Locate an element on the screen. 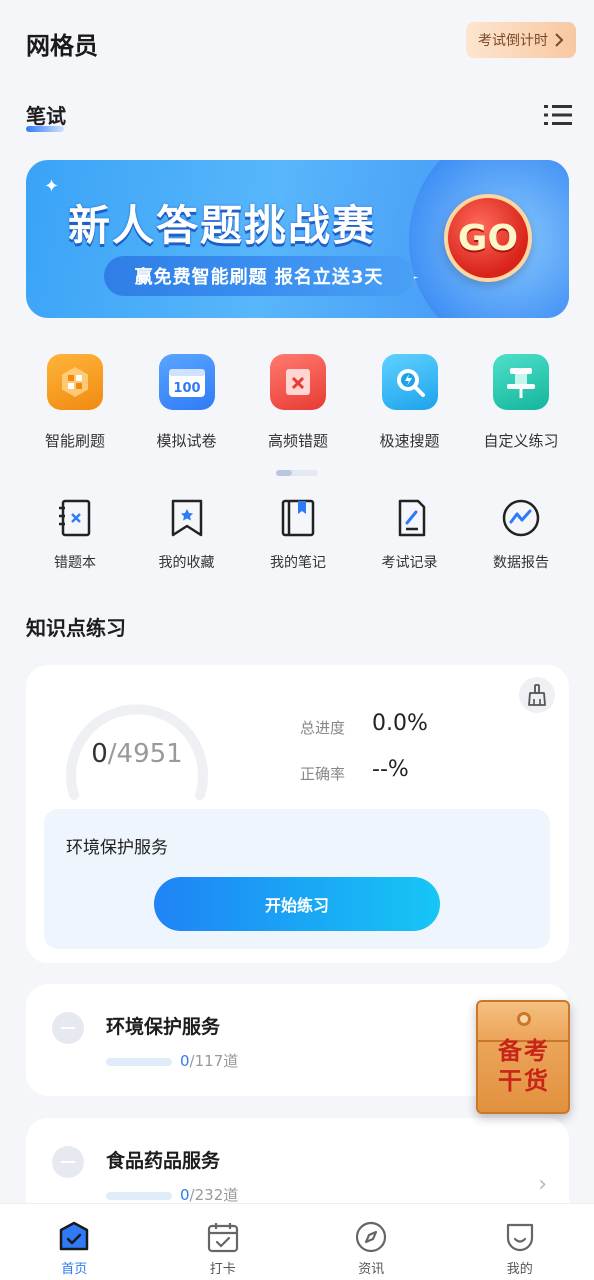  home-icon is located at coordinates (74, 1236).